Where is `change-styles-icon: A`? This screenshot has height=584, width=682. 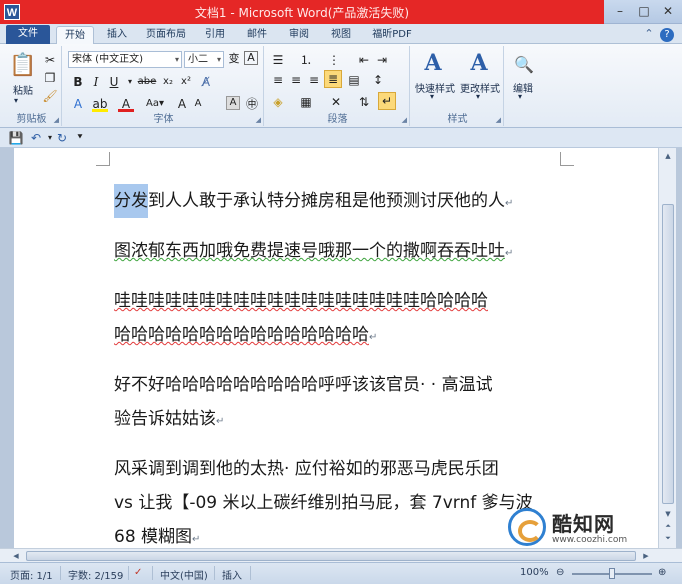 change-styles-icon: A is located at coordinates (479, 63).